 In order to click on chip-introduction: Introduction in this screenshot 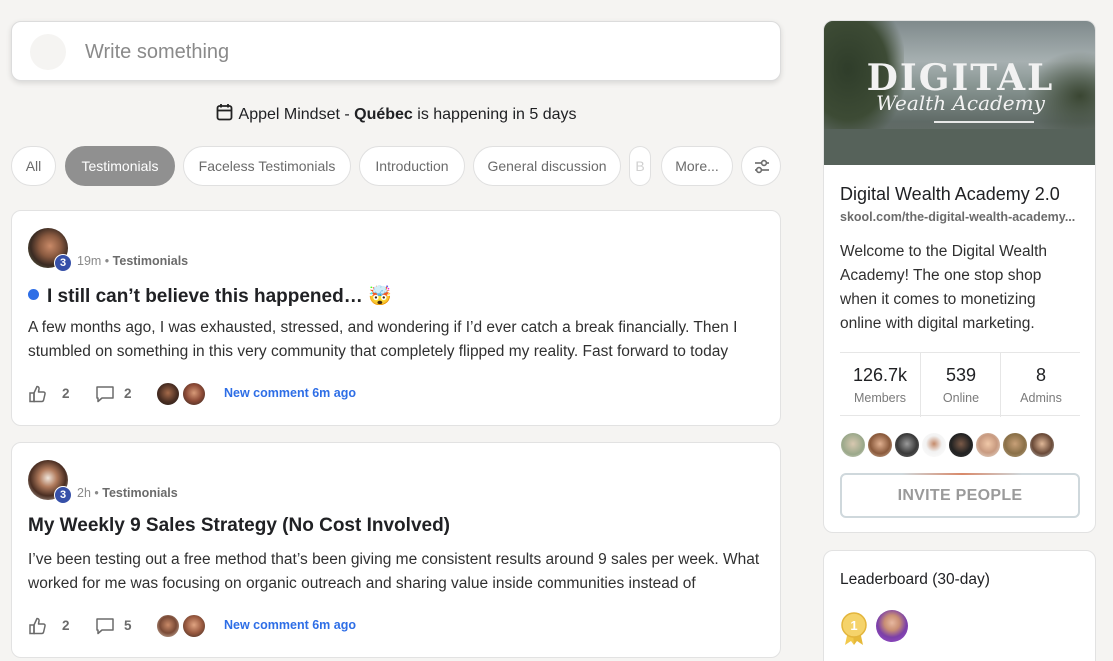, I will do `click(412, 166)`.